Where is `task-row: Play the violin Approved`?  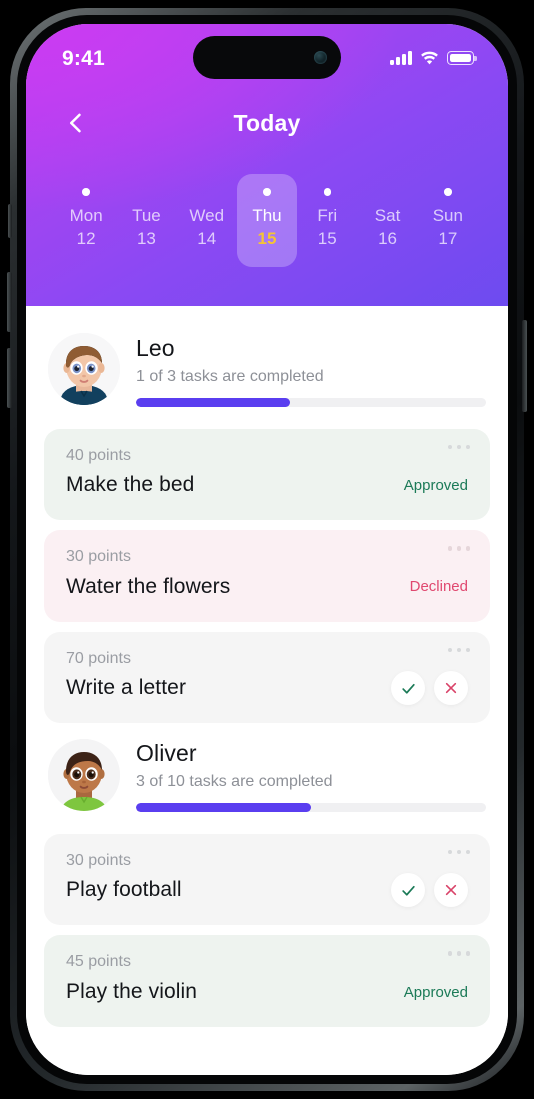
task-row: Play the violin Approved is located at coordinates (267, 992).